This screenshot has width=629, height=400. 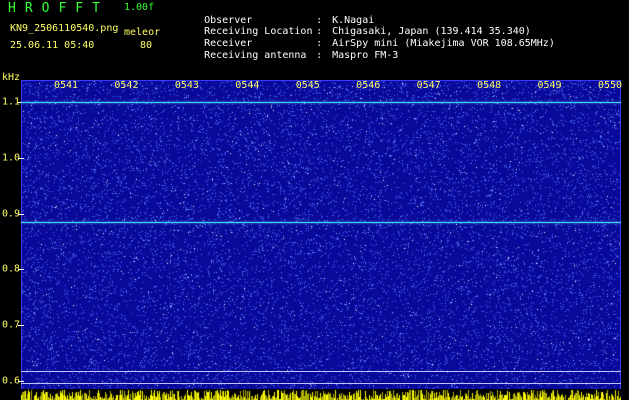 What do you see at coordinates (64, 28) in the screenshot?
I see `file-name: KN9_2506110540.png` at bounding box center [64, 28].